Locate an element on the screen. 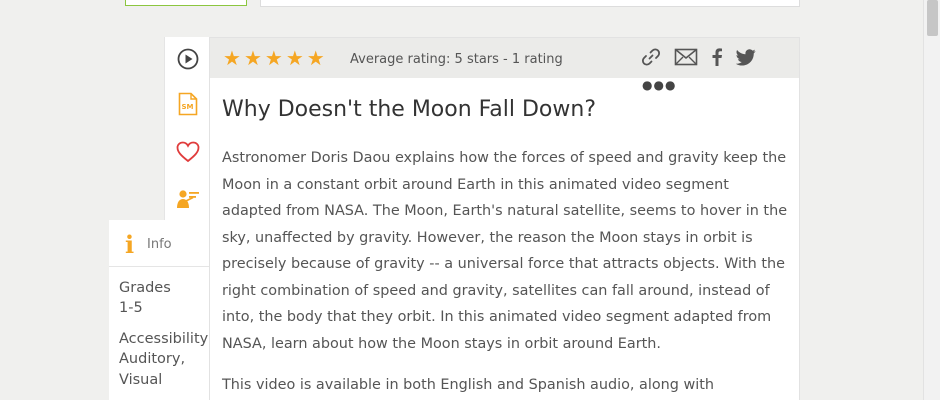 The height and width of the screenshot is (400, 940). scrollbar-thumb is located at coordinates (932, 18).